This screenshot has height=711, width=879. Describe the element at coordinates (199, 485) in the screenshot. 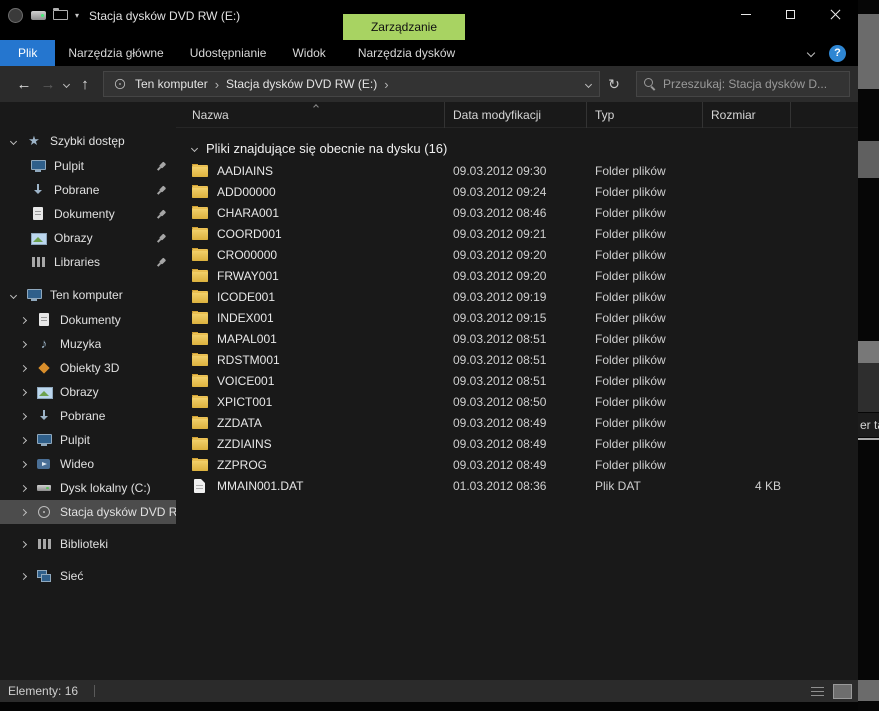

I see `file-icon` at that location.